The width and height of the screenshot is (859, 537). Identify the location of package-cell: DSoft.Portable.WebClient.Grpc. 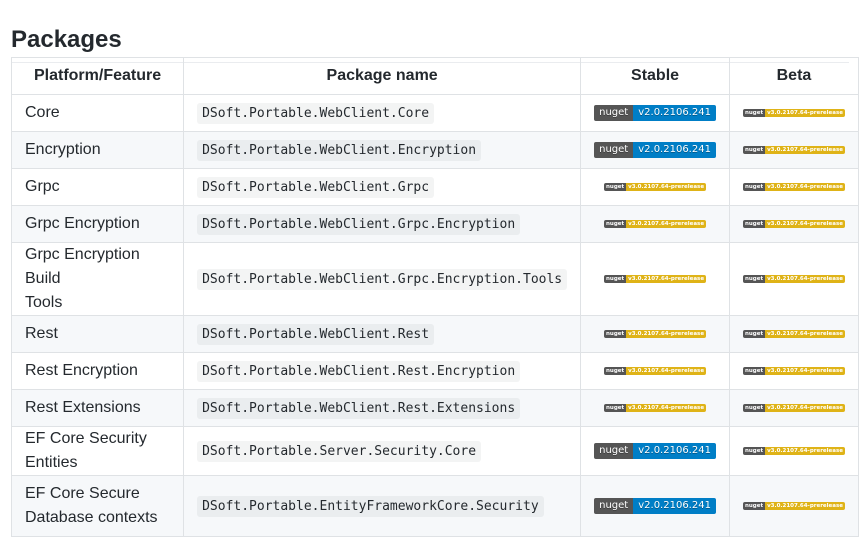
(382, 187).